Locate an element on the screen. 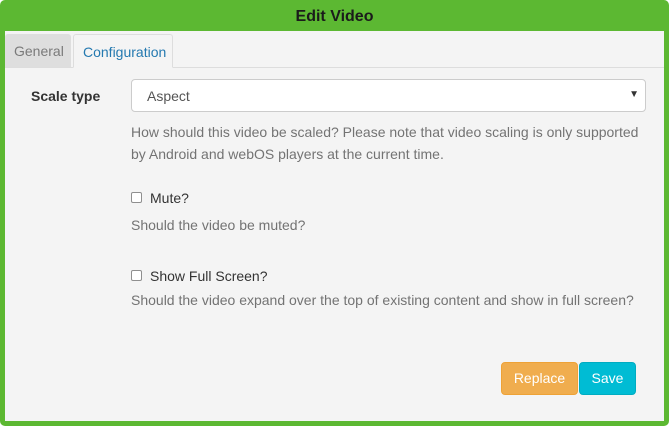 Image resolution: width=669 pixels, height=426 pixels. mute-label: Mute? is located at coordinates (169, 198).